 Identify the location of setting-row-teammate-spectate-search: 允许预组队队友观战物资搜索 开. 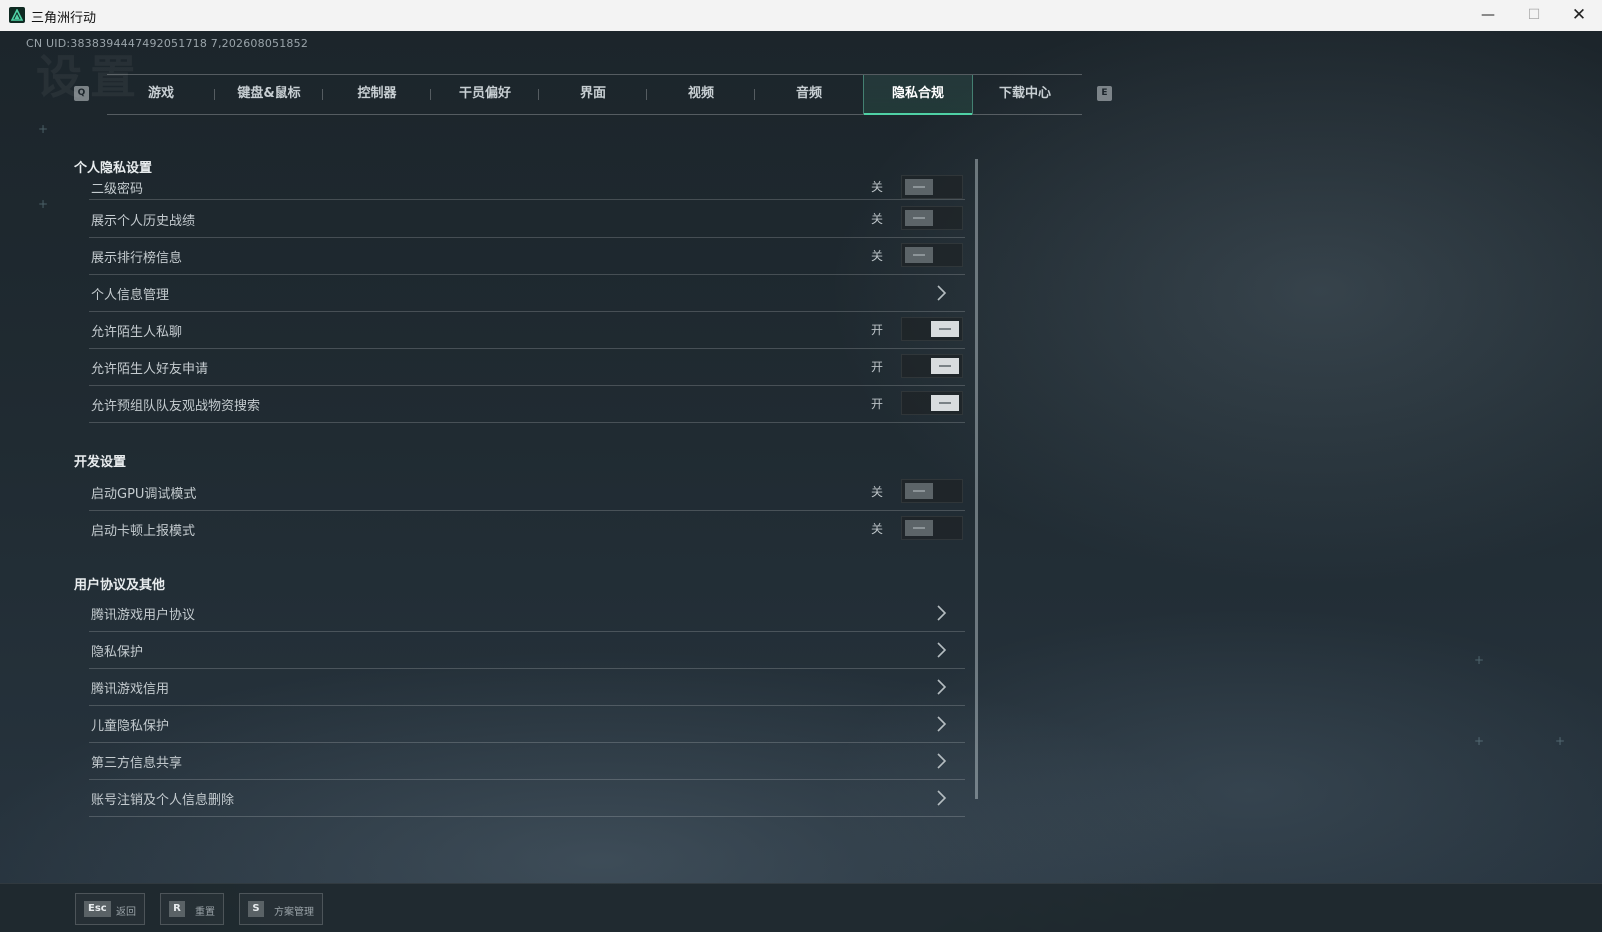
(527, 404).